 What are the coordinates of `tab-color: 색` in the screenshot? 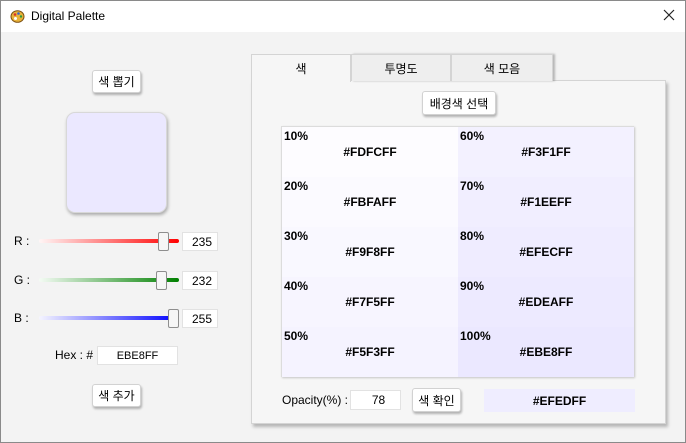 It's located at (301, 68).